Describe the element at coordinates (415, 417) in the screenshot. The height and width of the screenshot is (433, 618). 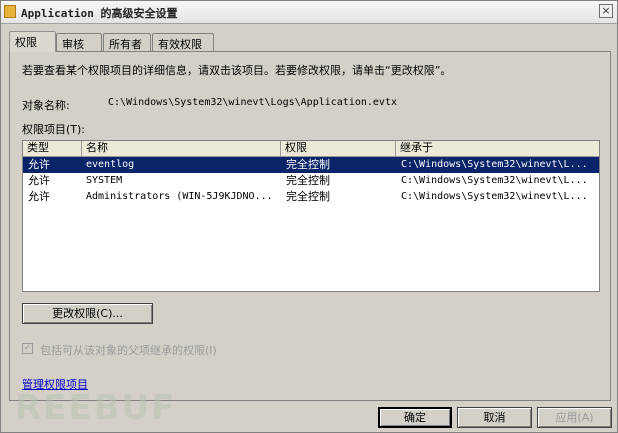
I see `ok-button: 确定` at that location.